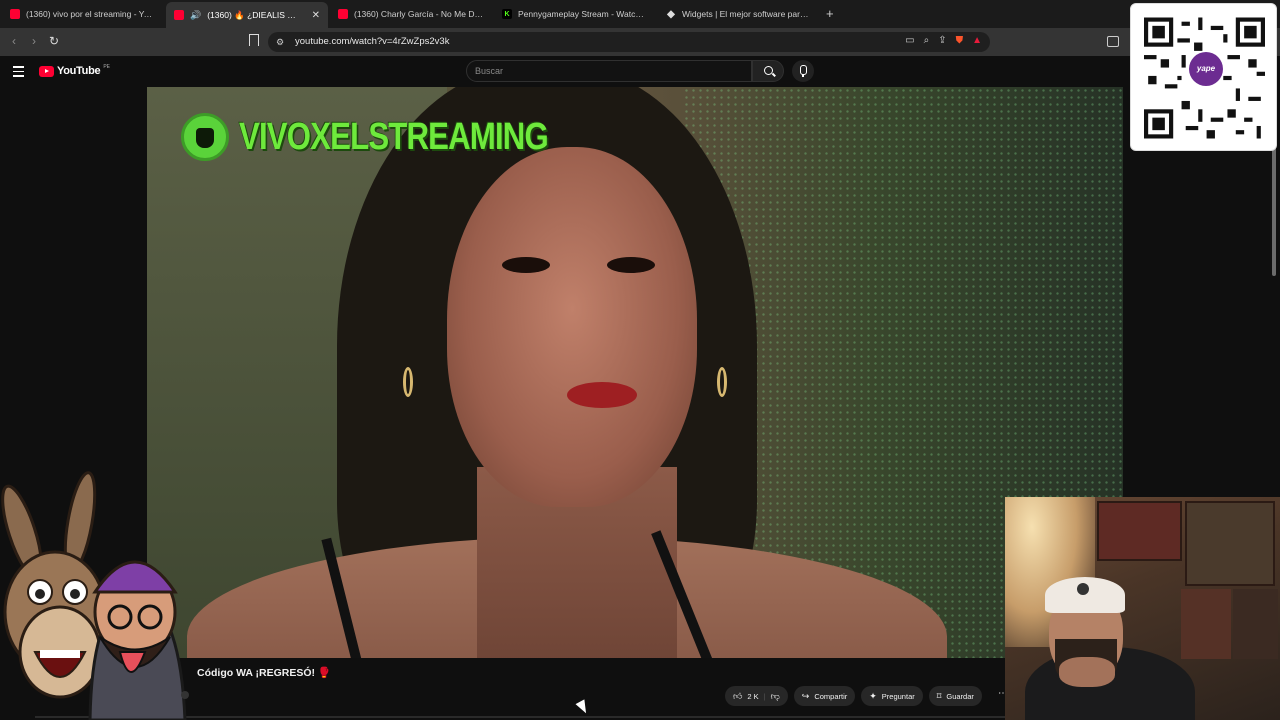 This screenshot has height=720, width=1280. I want to click on widgets-icon: ◆, so click(671, 14).